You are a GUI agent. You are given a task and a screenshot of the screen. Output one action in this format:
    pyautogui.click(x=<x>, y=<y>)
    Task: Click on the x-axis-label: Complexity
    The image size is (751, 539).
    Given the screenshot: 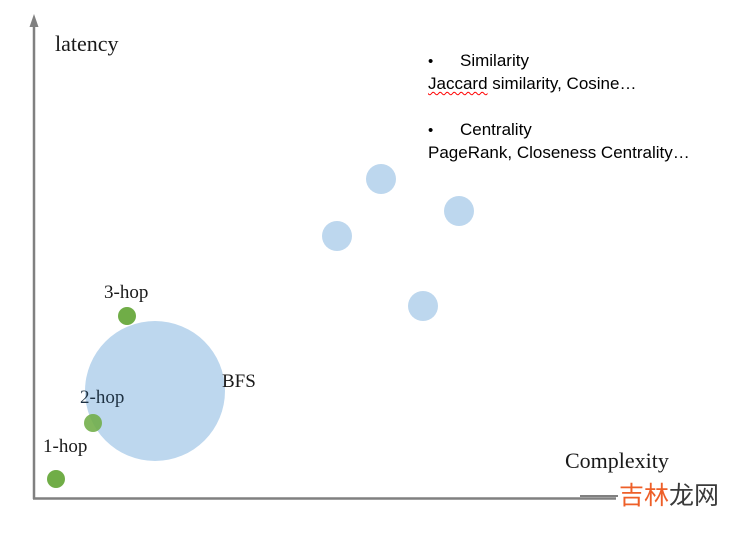 What is the action you would take?
    pyautogui.click(x=617, y=460)
    